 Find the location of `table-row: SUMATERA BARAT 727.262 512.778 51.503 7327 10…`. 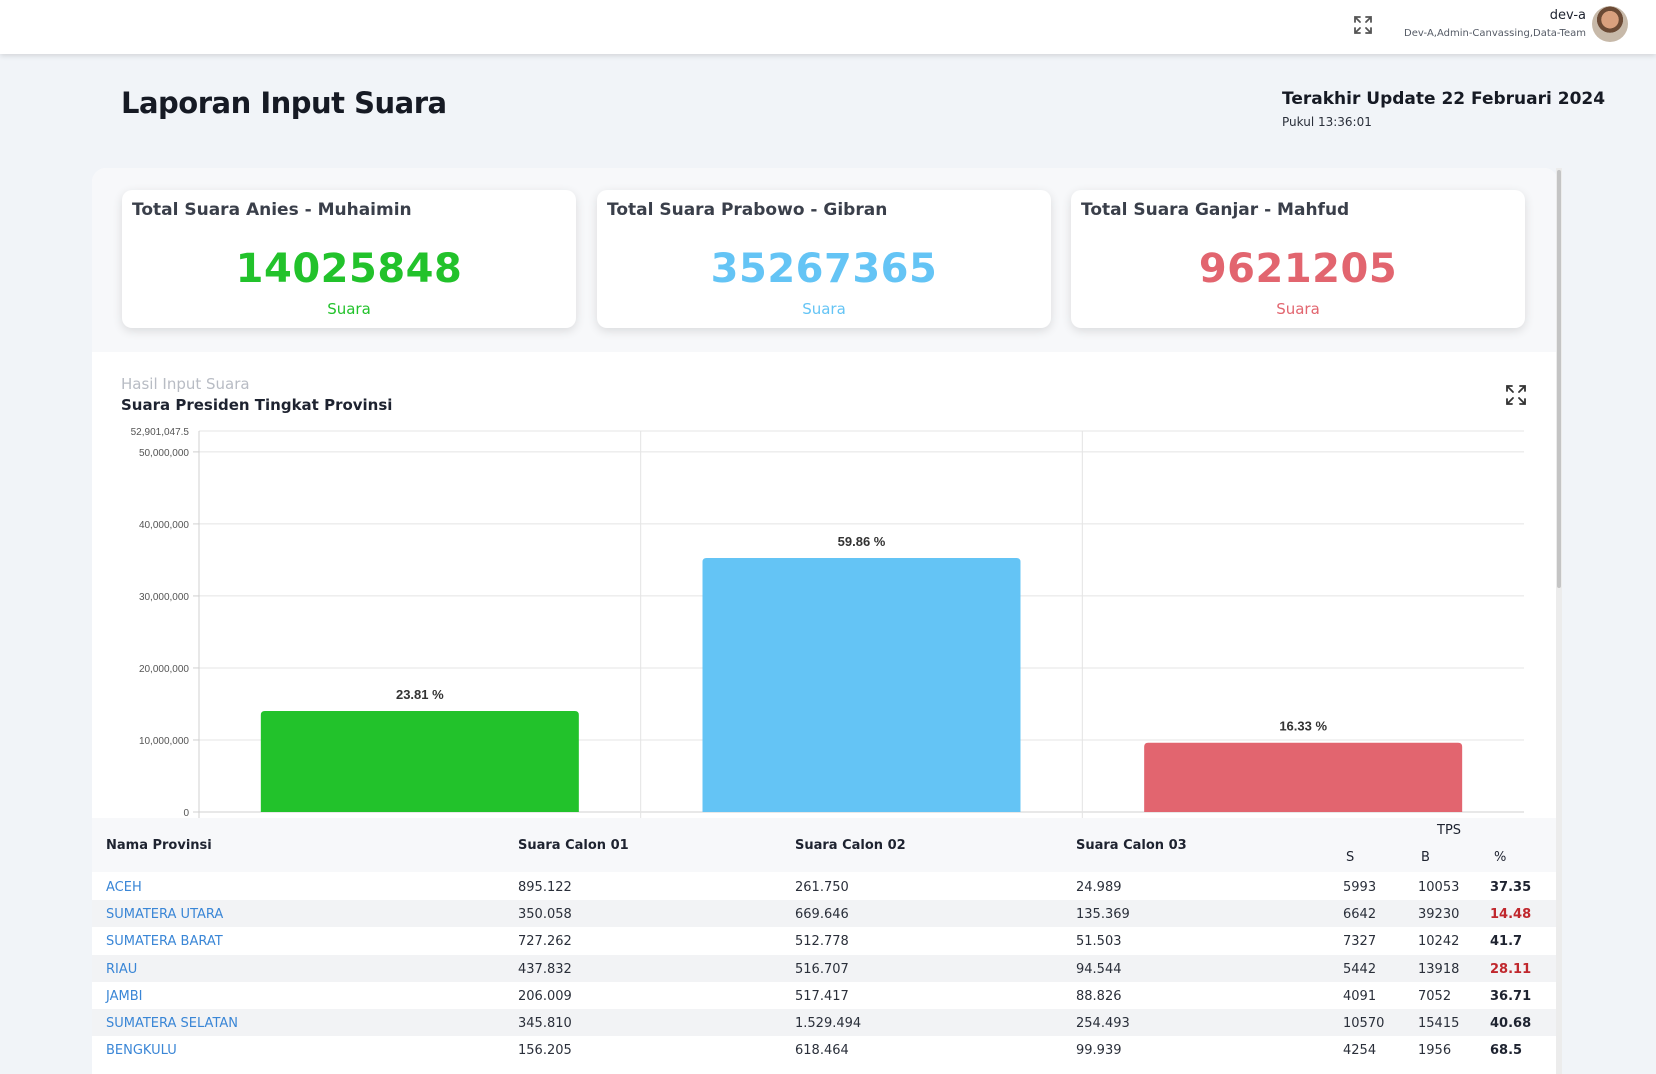

table-row: SUMATERA BARAT 727.262 512.778 51.503 7327 10… is located at coordinates (824, 940).